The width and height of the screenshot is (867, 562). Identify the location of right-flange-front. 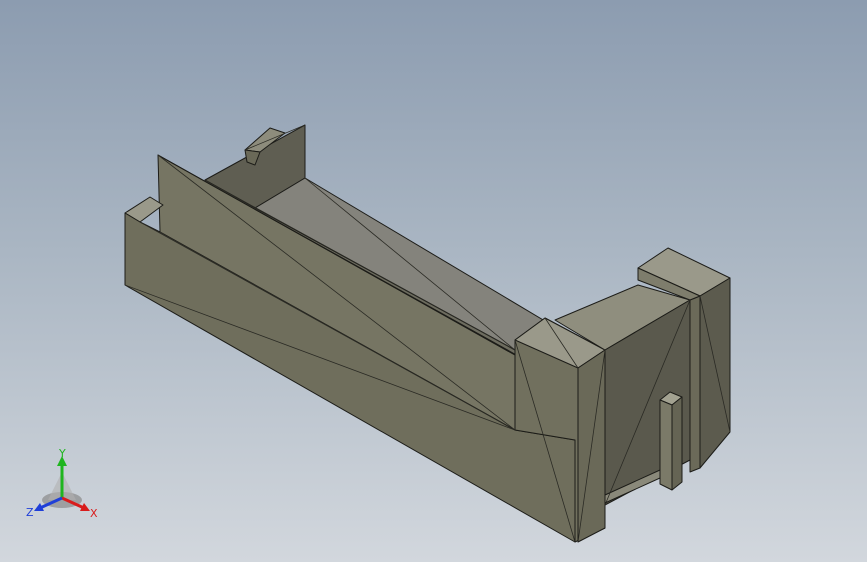
(695, 384).